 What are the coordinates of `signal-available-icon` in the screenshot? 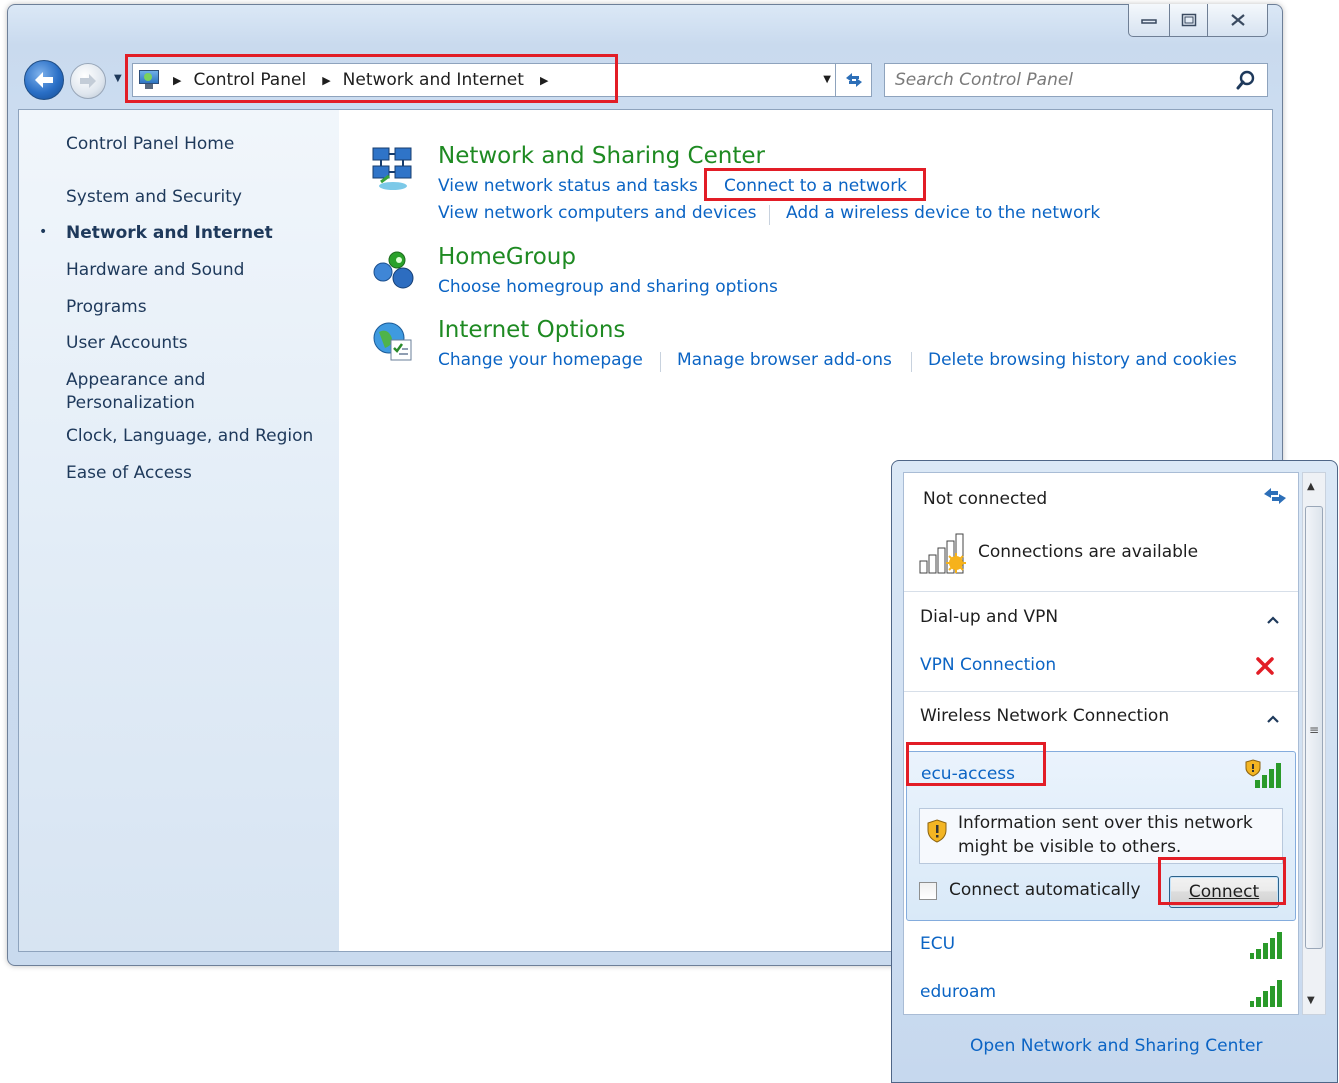 It's located at (942, 553).